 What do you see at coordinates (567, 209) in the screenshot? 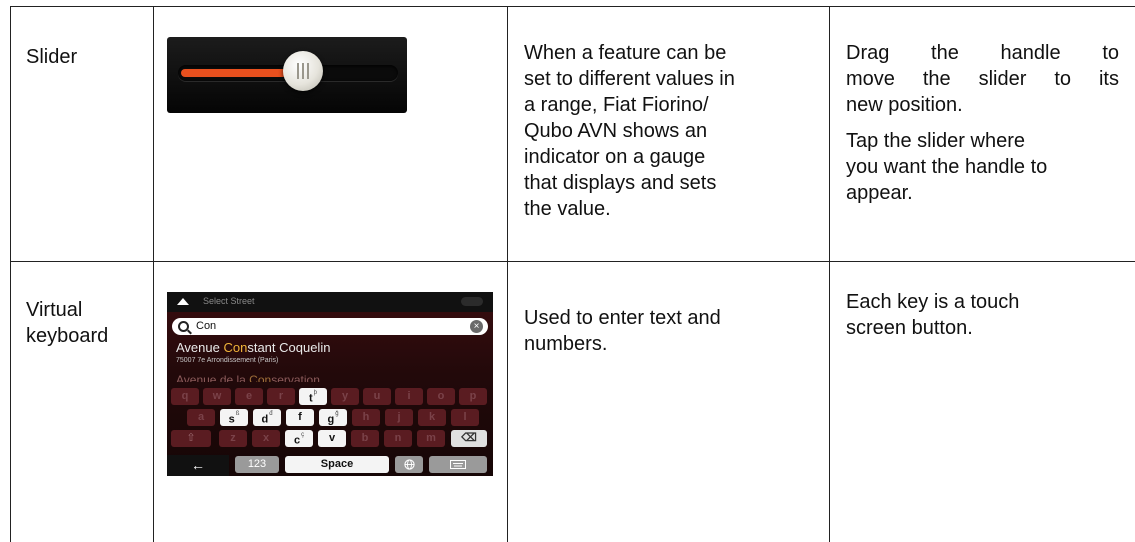
I see `slider-description-line: the value.` at bounding box center [567, 209].